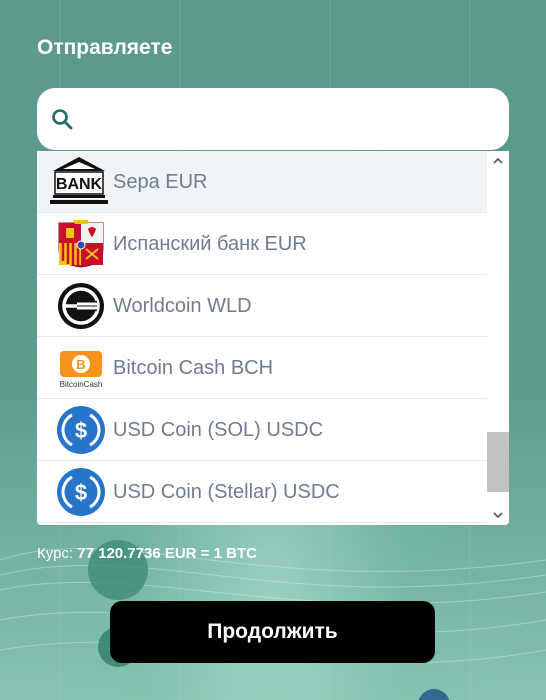  I want to click on list-item-worldcoin-wld: Worldcoin WLD, so click(262, 306).